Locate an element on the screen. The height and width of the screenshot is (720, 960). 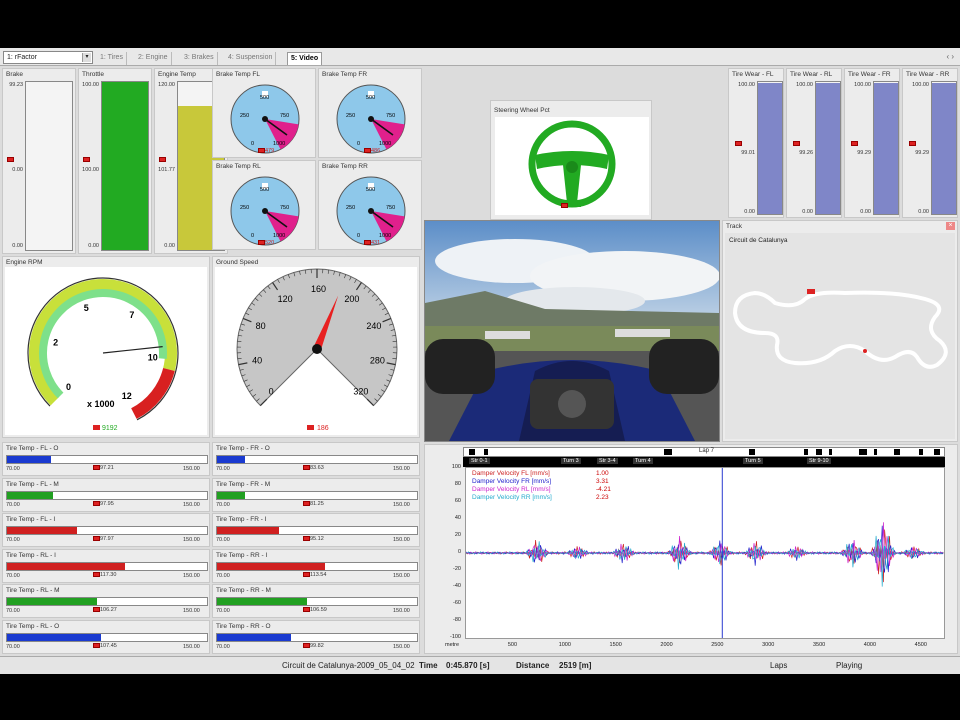
x-tick-label: 2000 is located at coordinates (666, 645).